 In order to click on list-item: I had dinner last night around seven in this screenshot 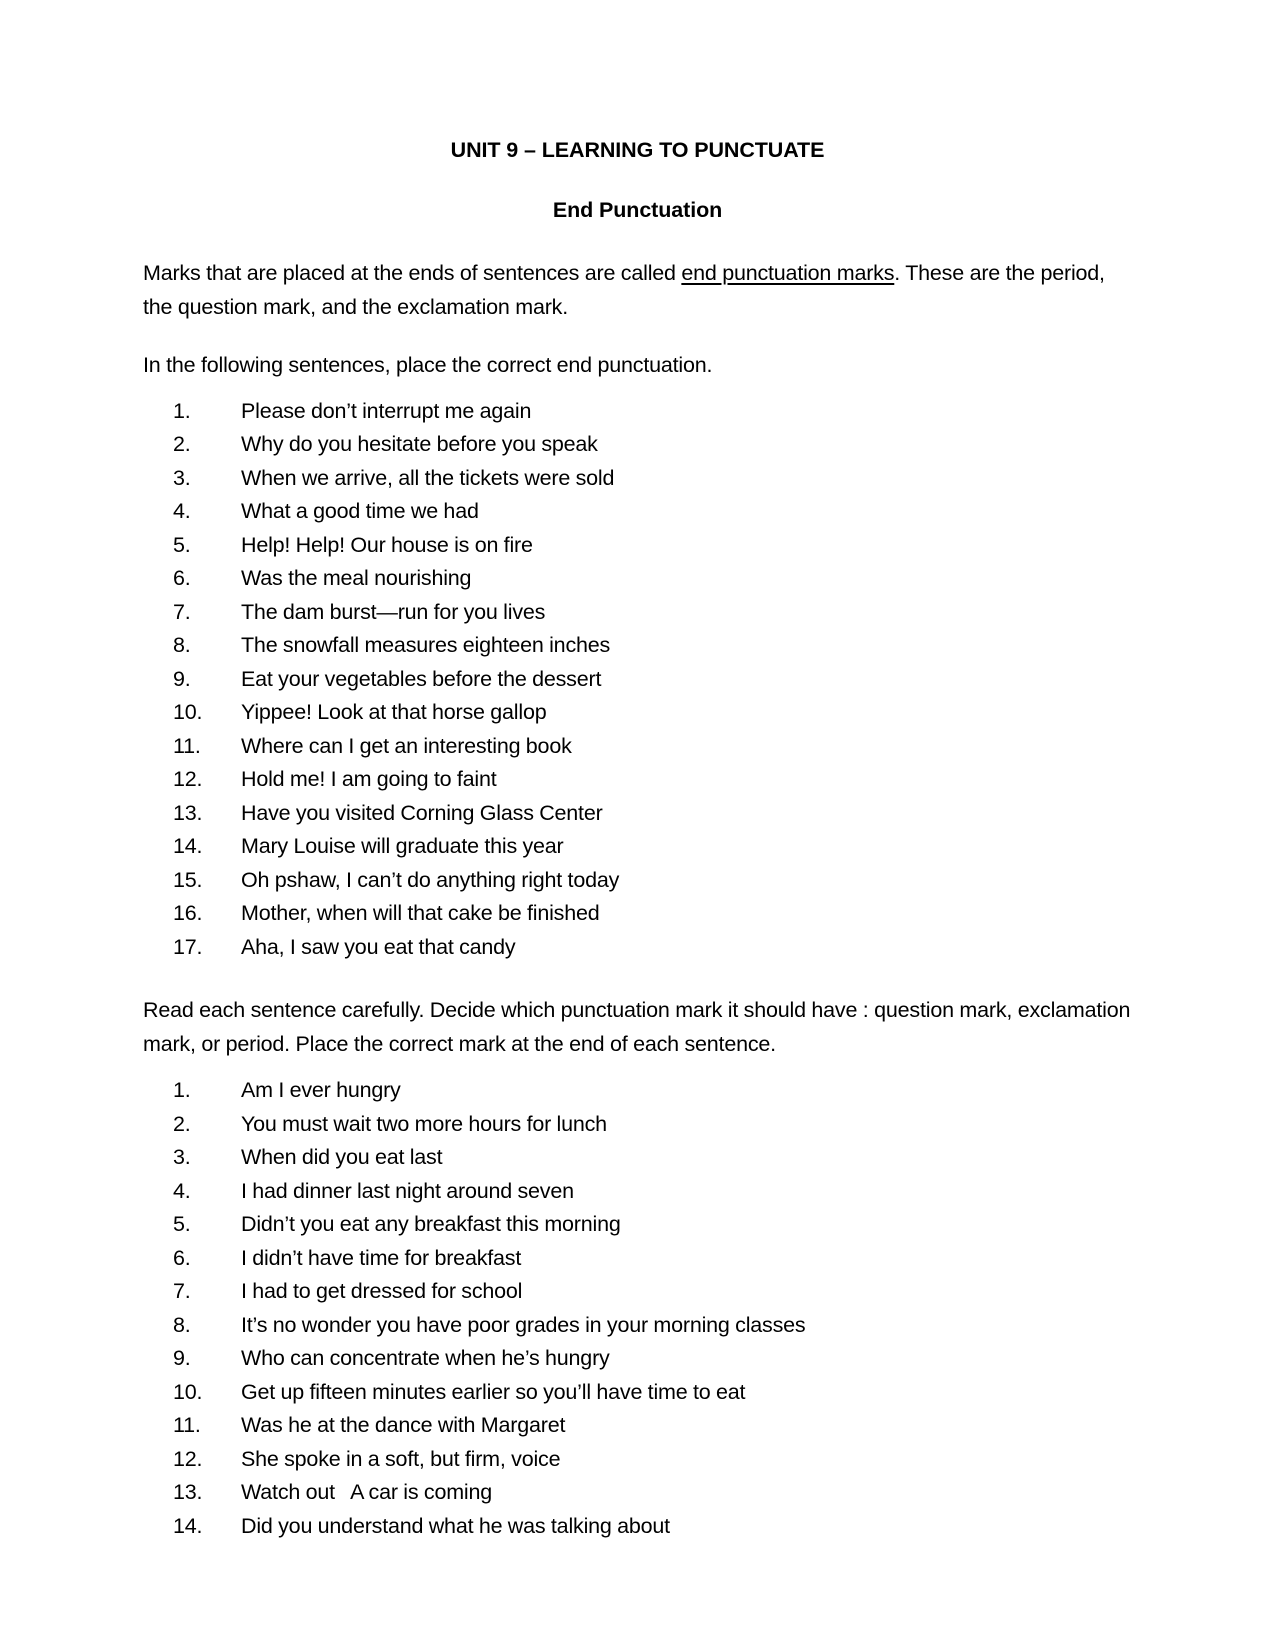, I will do `click(373, 1190)`.